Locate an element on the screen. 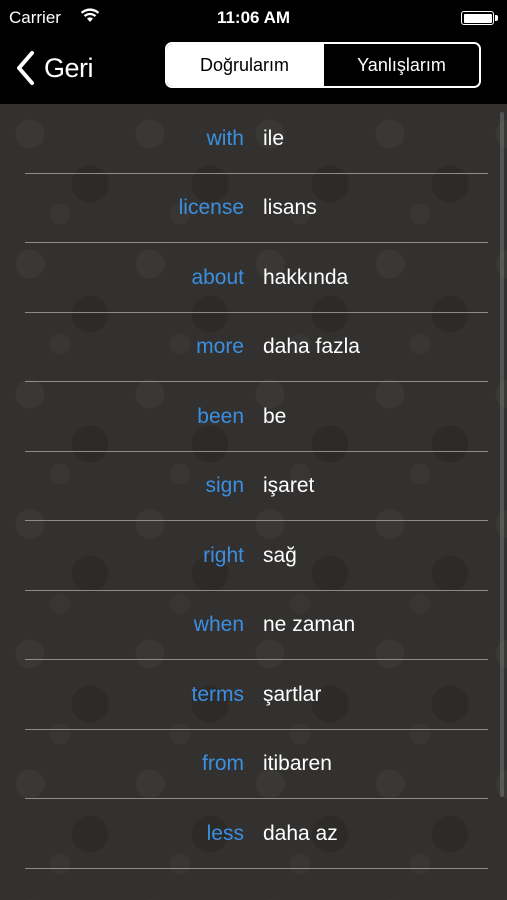 The image size is (507, 900). list-item: when ne zaman is located at coordinates (253, 625).